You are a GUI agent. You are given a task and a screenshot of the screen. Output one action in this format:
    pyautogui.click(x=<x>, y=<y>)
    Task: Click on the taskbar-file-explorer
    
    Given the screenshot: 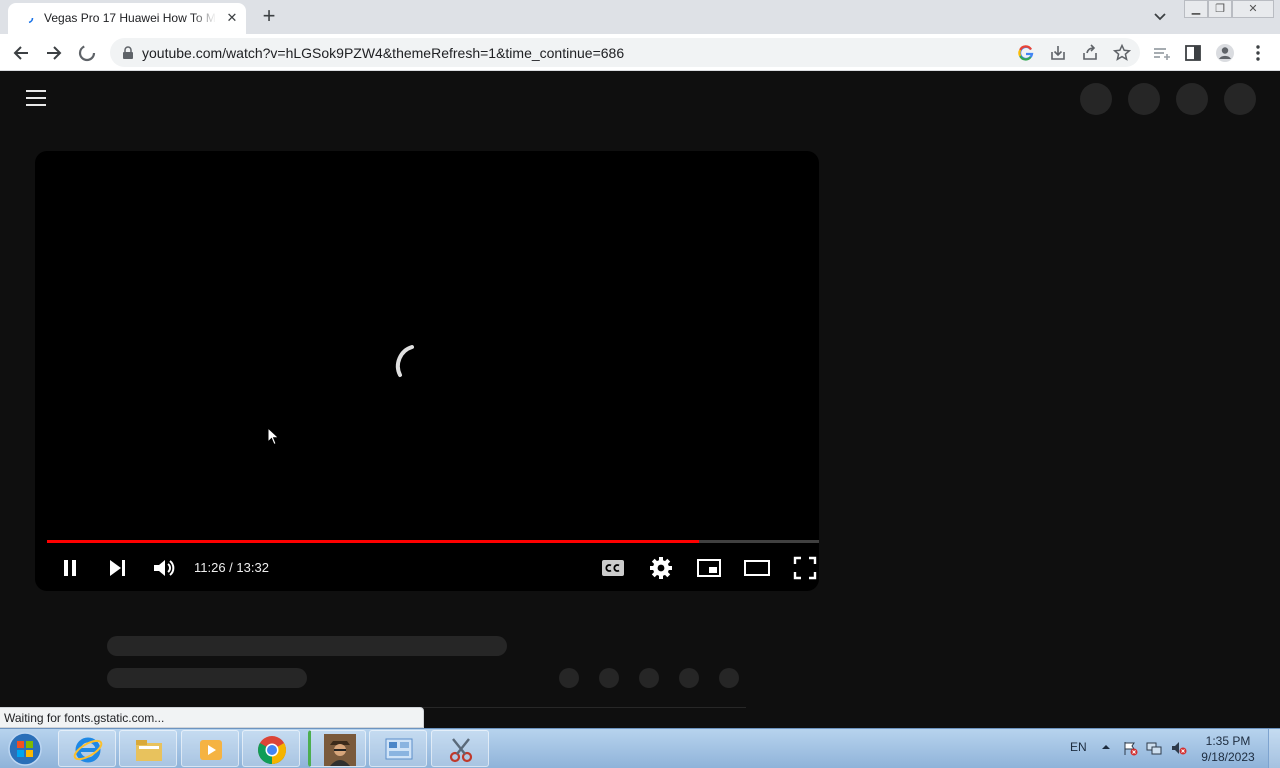 What is the action you would take?
    pyautogui.click(x=148, y=748)
    